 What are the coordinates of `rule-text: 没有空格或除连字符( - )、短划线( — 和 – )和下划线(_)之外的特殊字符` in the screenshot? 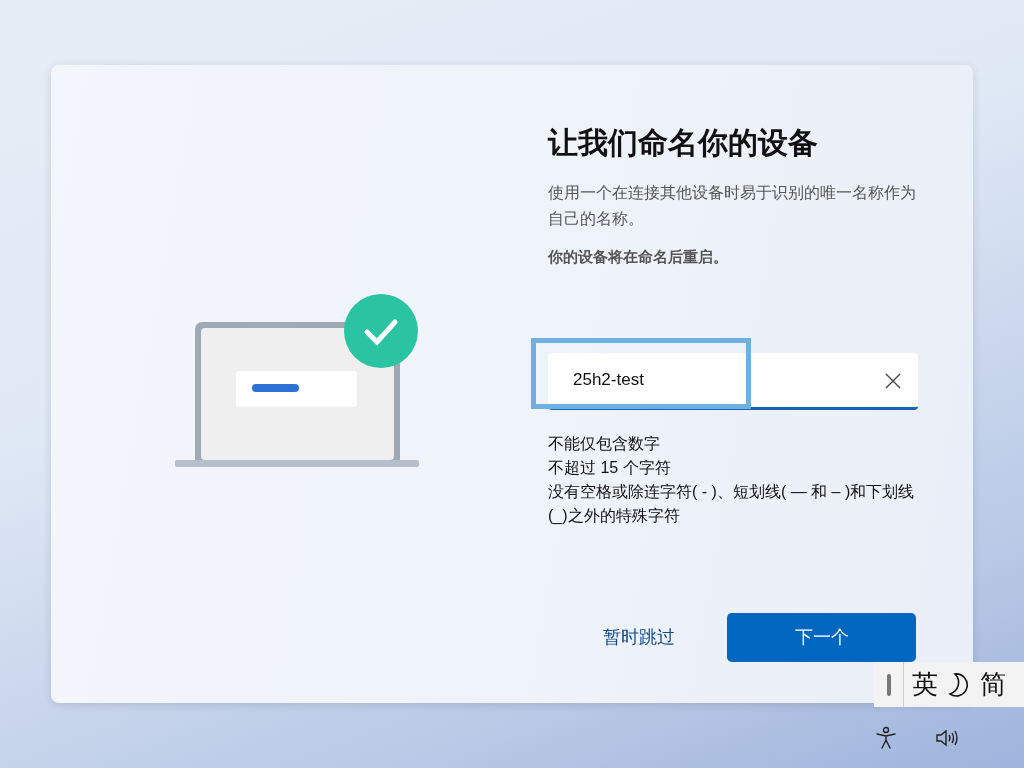 It's located at (732, 503).